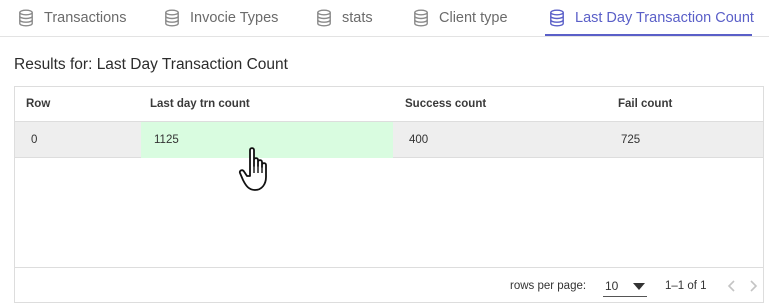 This screenshot has height=306, width=769. What do you see at coordinates (34, 140) in the screenshot?
I see `cell-row: 0` at bounding box center [34, 140].